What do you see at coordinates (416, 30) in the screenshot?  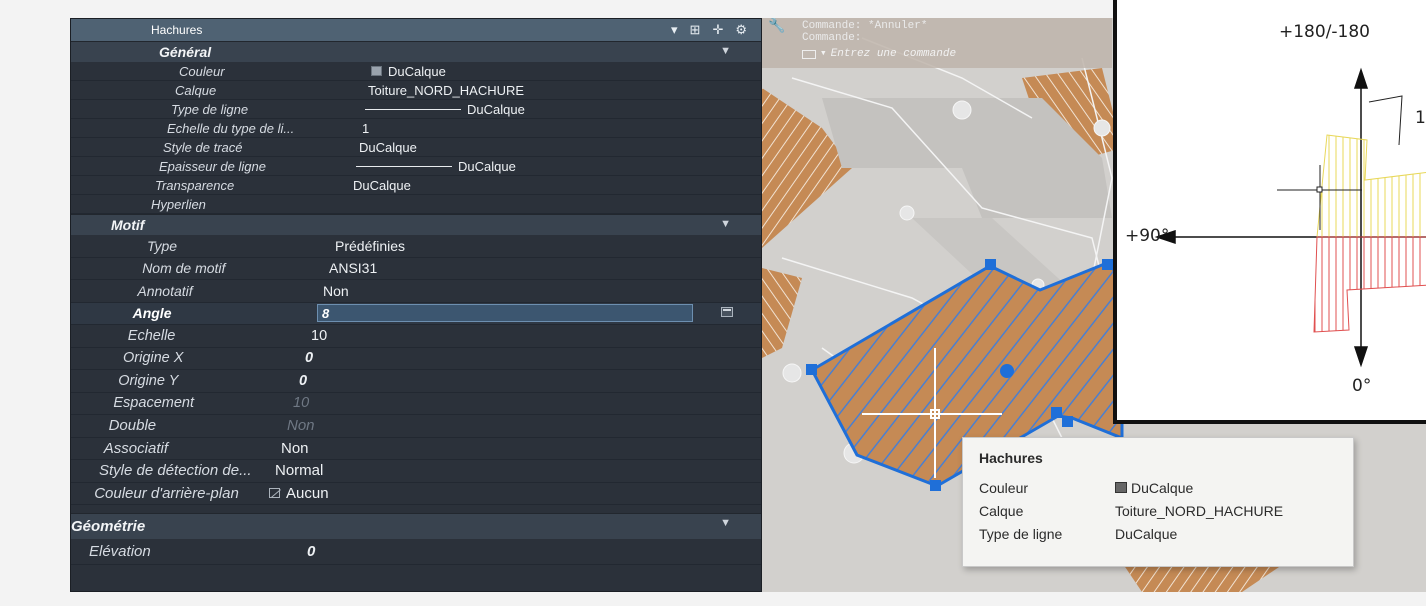 I see `palette-header: Hachures ▾ ⊞ ✛ ⚙` at bounding box center [416, 30].